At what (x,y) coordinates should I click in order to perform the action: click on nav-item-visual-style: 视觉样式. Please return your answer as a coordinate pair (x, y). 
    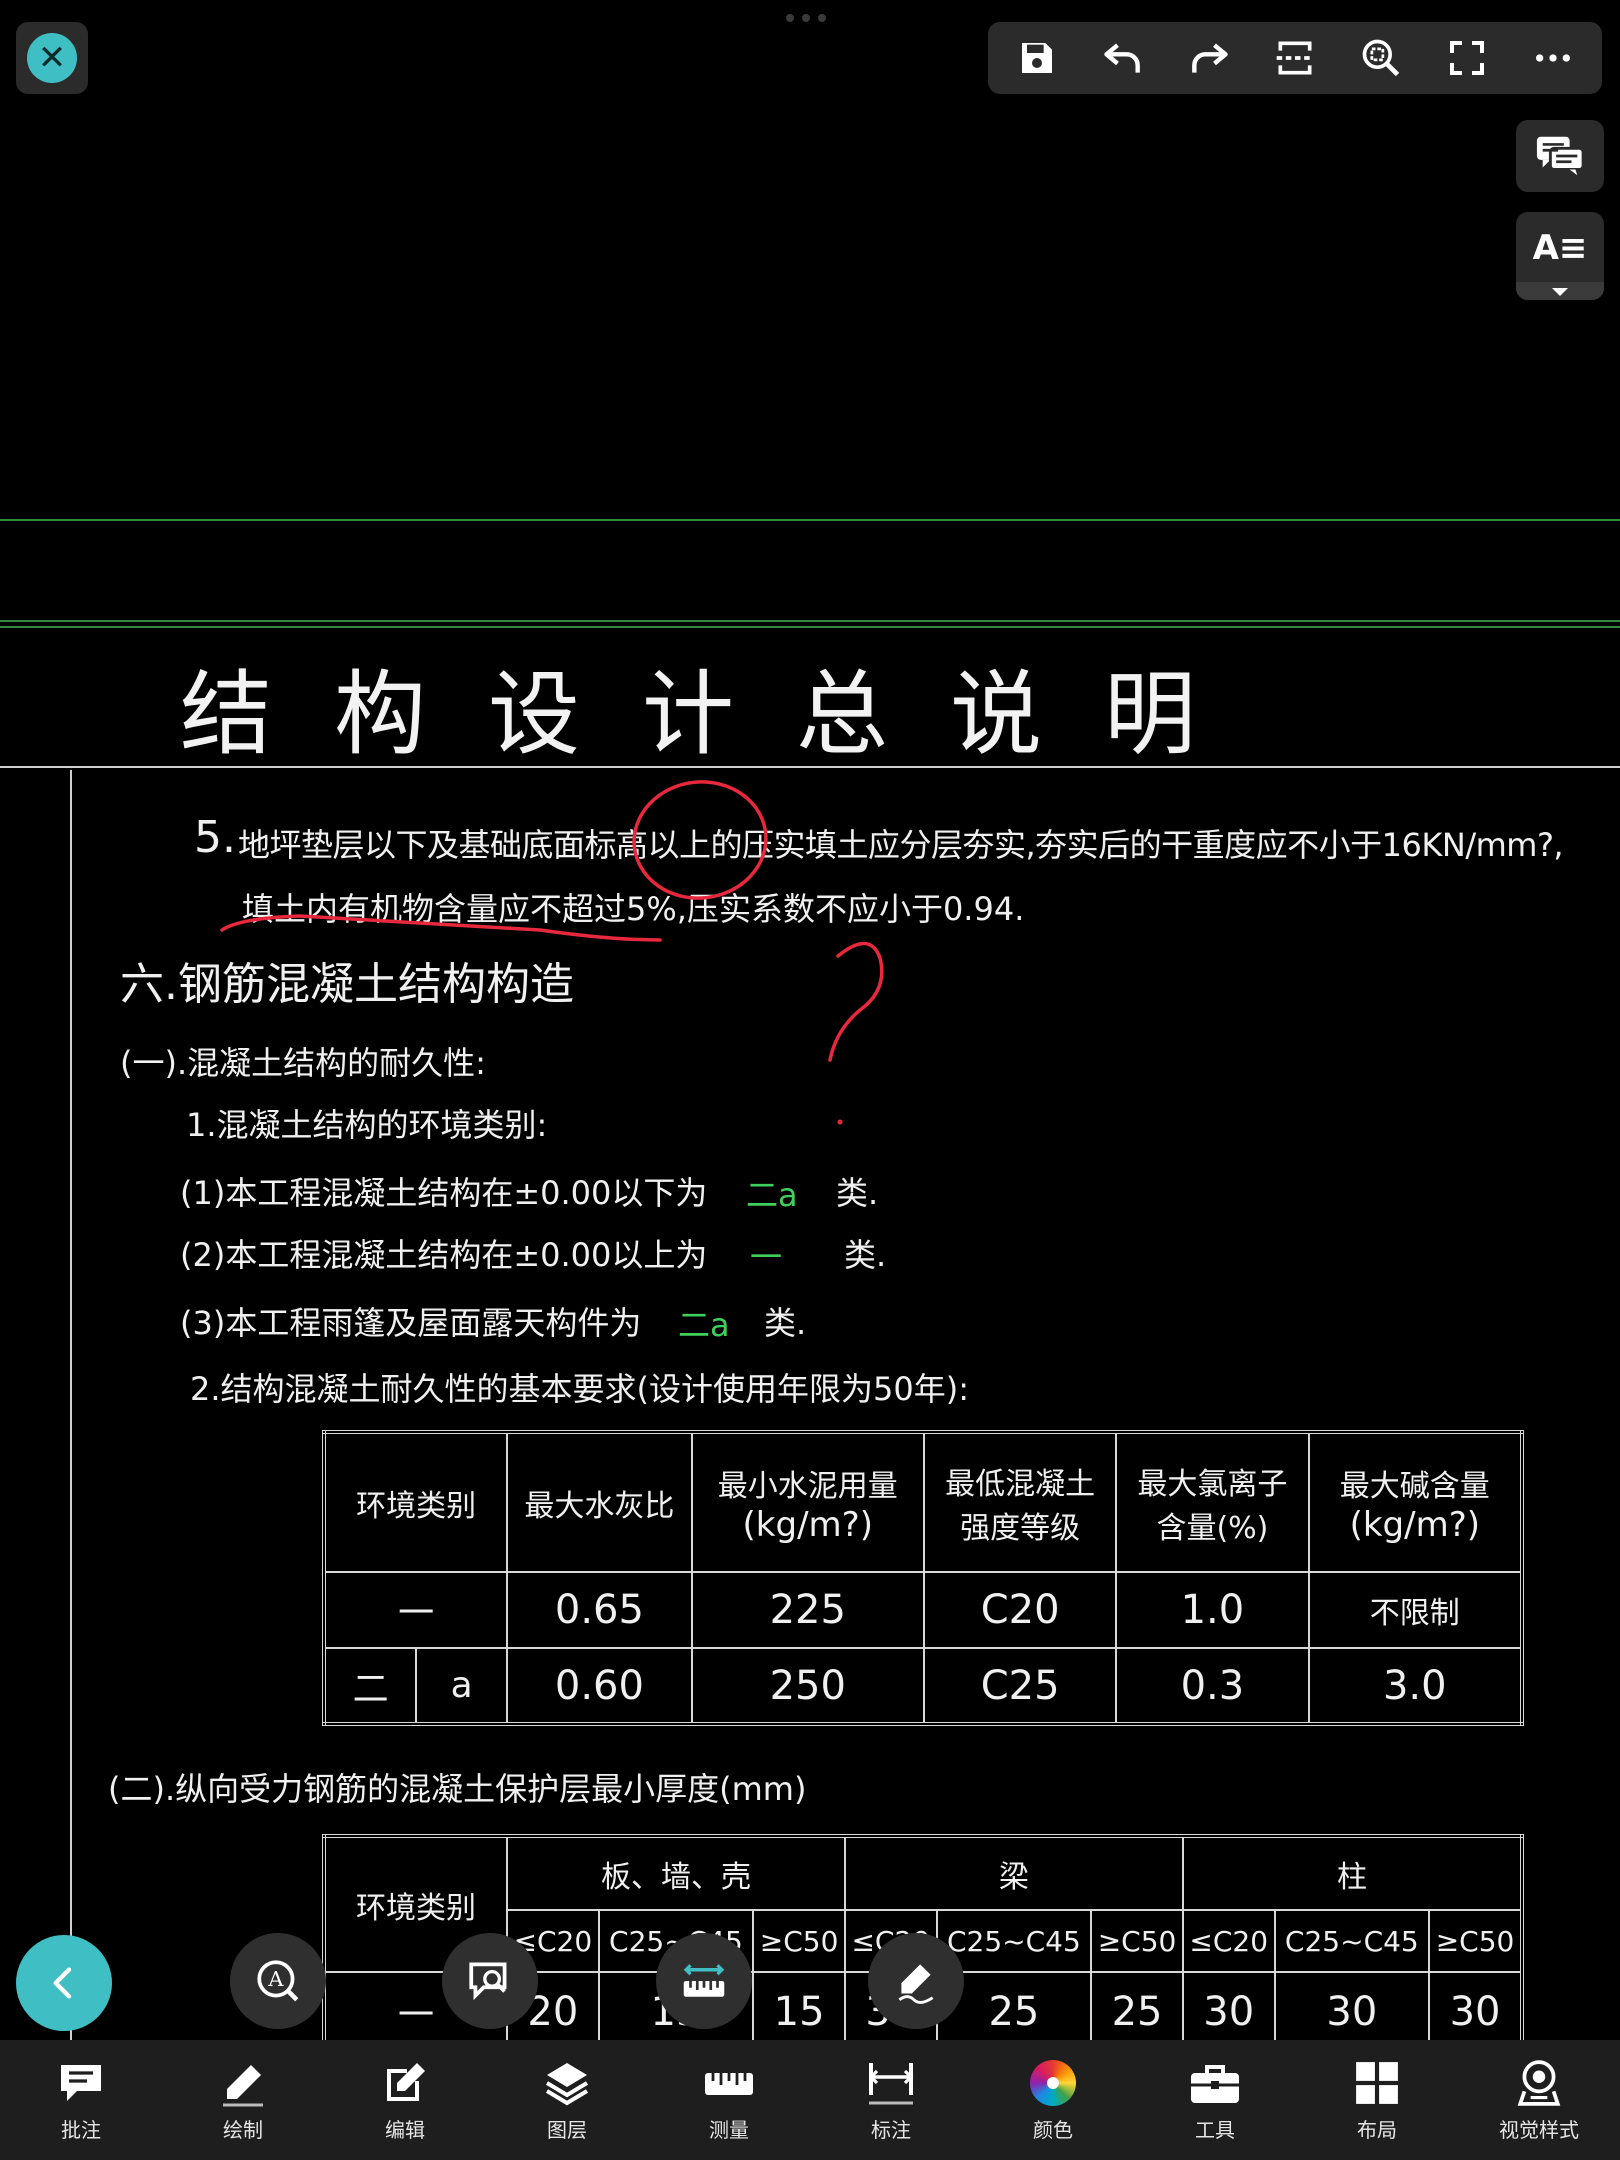
    Looking at the image, I should click on (1539, 2100).